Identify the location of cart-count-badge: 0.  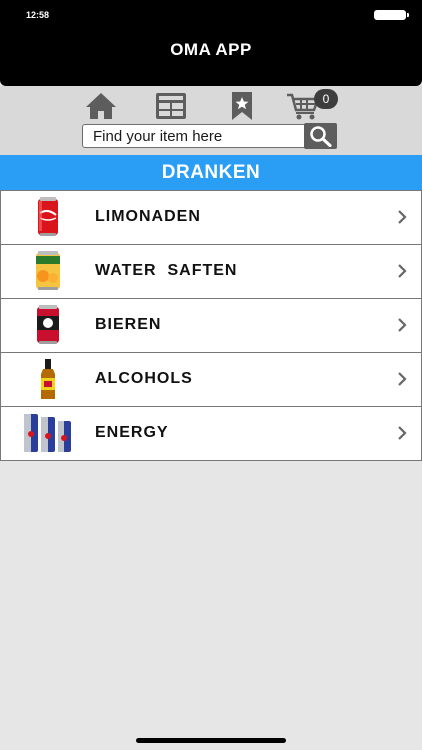
(326, 99).